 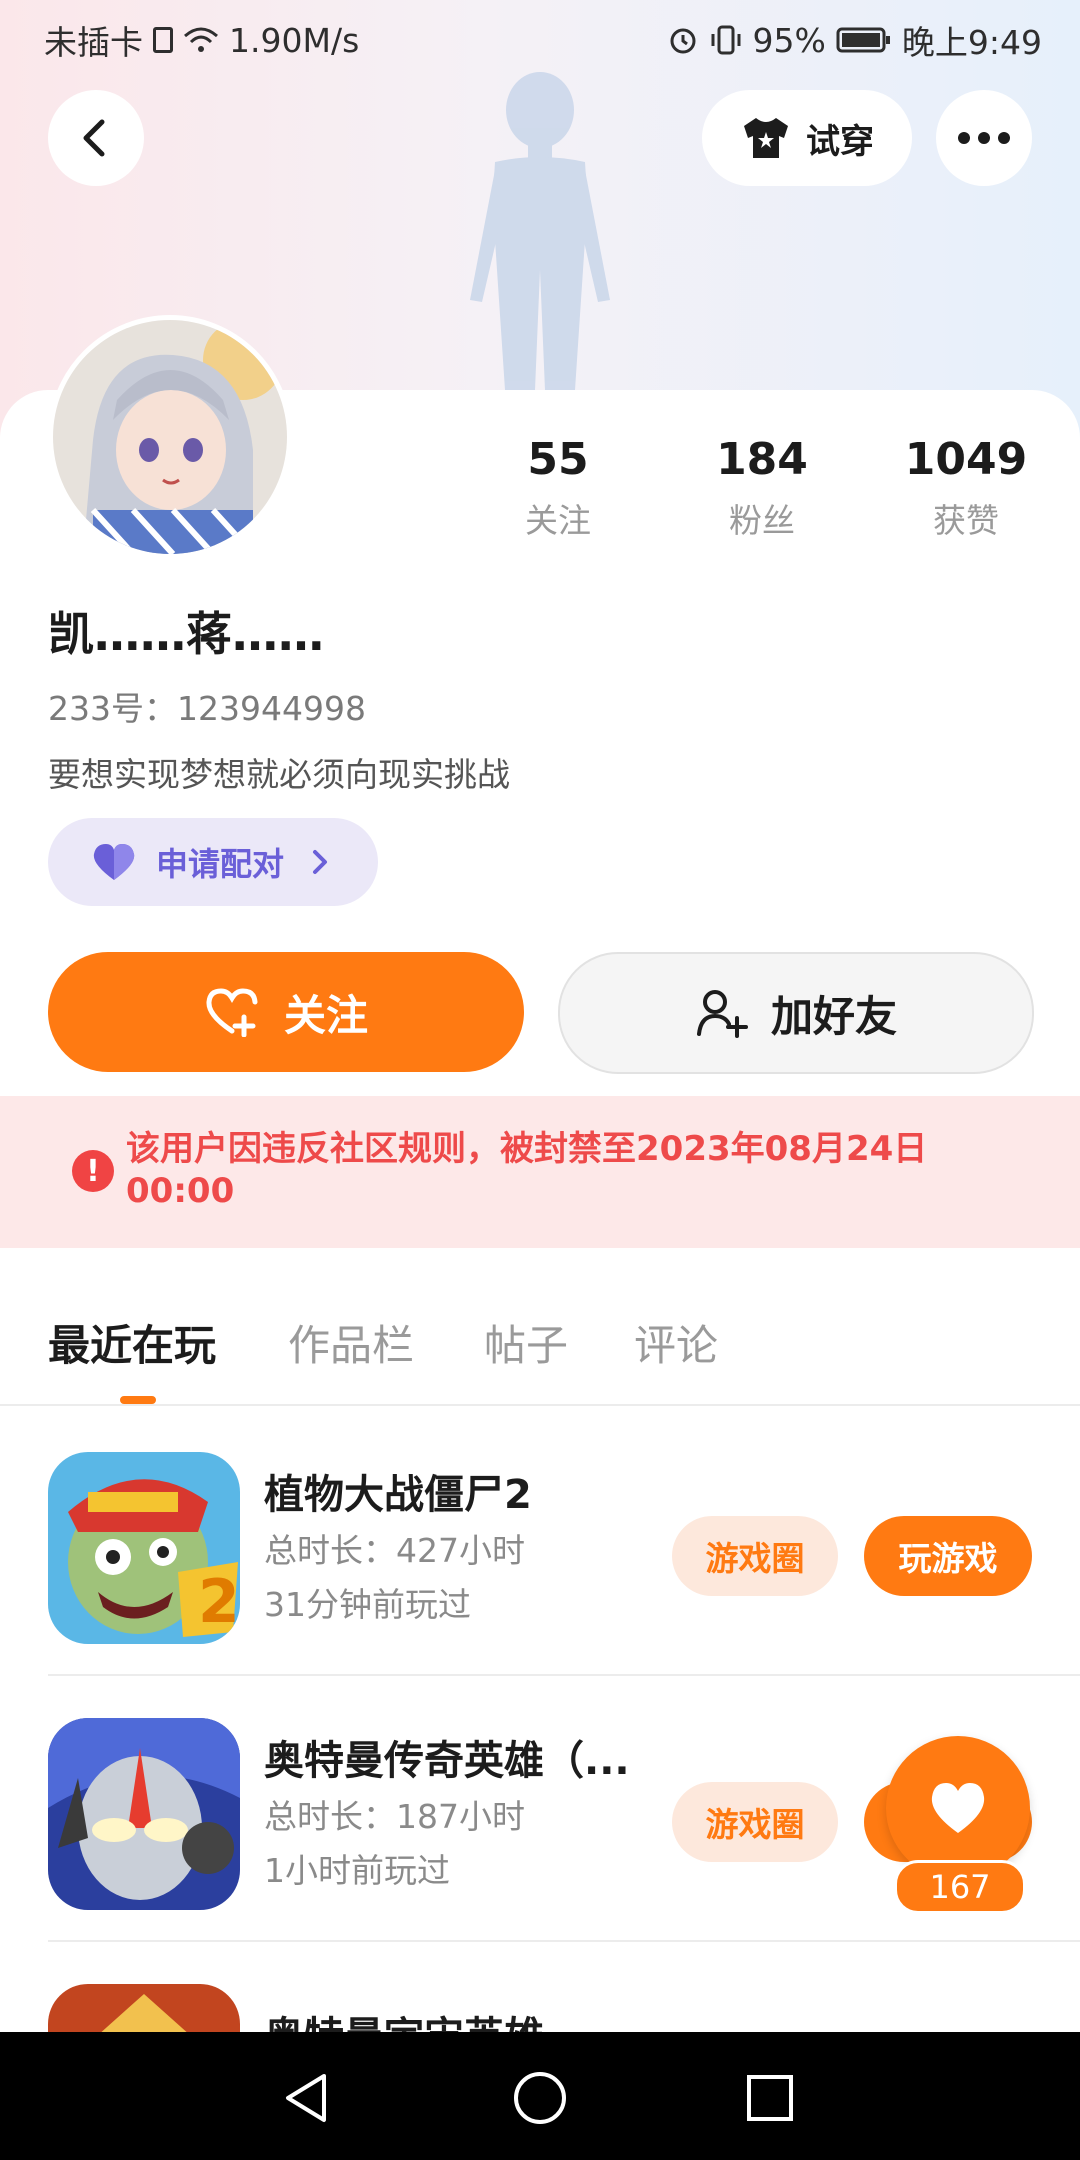 I want to click on try-on-button: 试穿, so click(x=807, y=138).